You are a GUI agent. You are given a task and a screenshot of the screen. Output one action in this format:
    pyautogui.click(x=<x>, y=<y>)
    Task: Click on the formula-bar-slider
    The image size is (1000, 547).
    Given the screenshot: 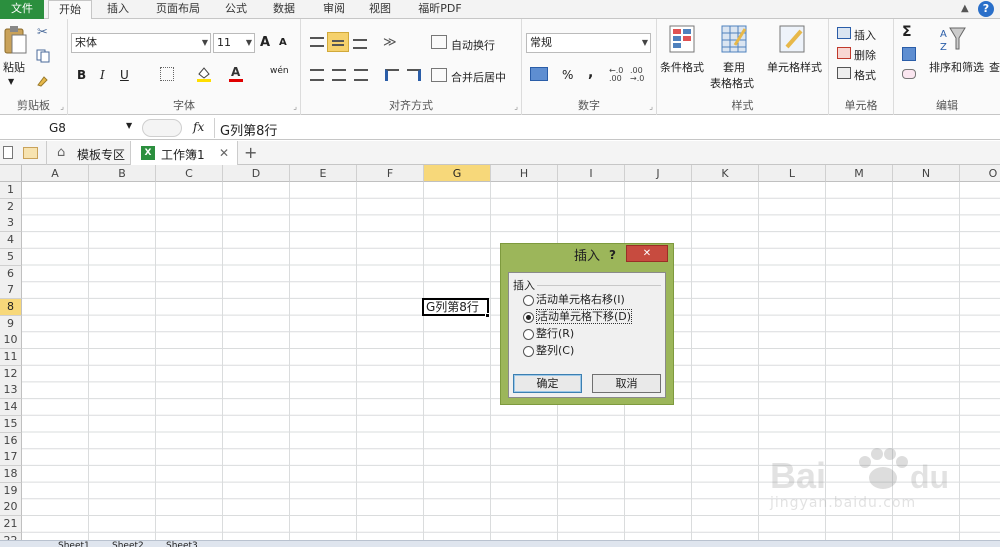 What is the action you would take?
    pyautogui.click(x=162, y=128)
    